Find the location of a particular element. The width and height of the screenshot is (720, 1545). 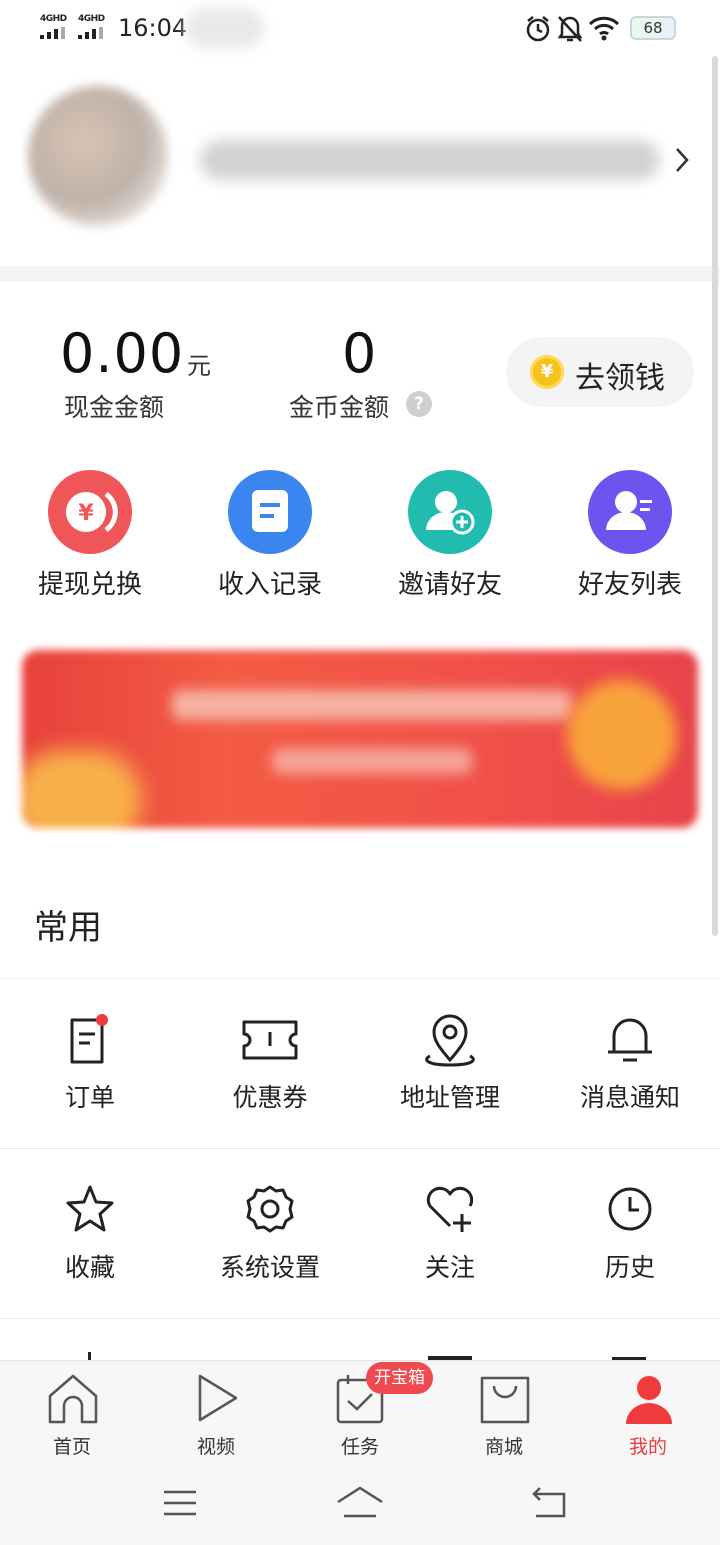

heart-plus-icon is located at coordinates (450, 1209).